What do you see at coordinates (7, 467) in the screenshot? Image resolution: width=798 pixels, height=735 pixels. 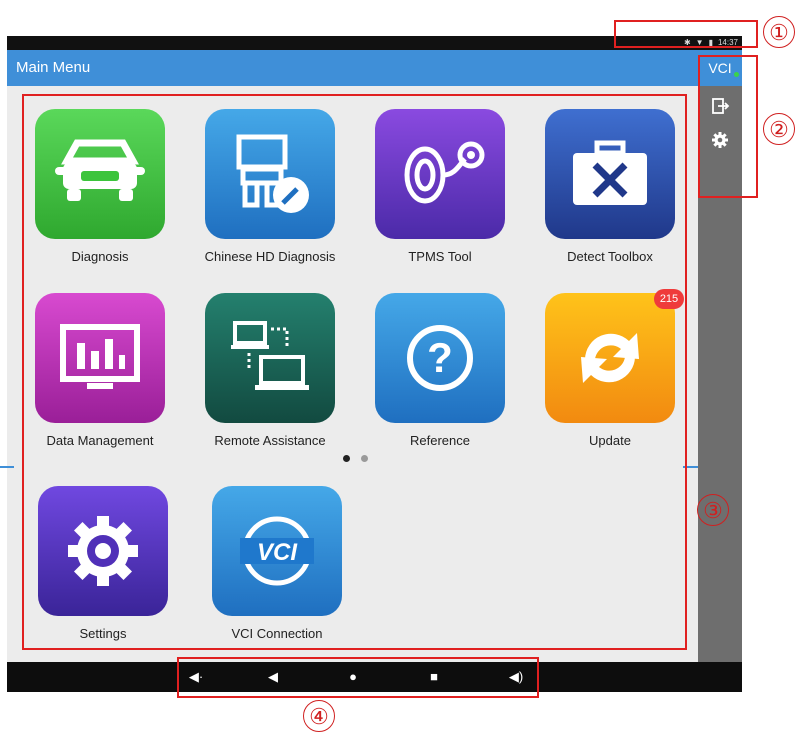 I see `divider` at bounding box center [7, 467].